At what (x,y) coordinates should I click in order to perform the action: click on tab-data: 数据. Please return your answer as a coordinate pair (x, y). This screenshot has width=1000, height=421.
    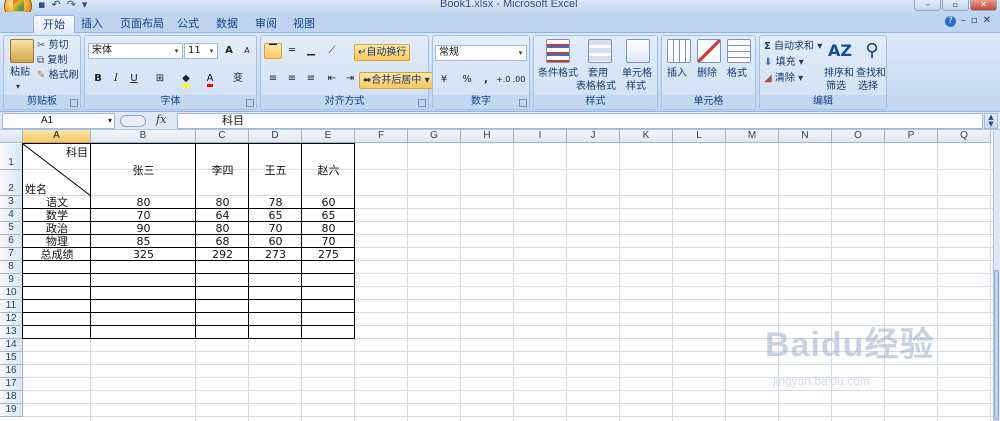
    Looking at the image, I should click on (227, 24).